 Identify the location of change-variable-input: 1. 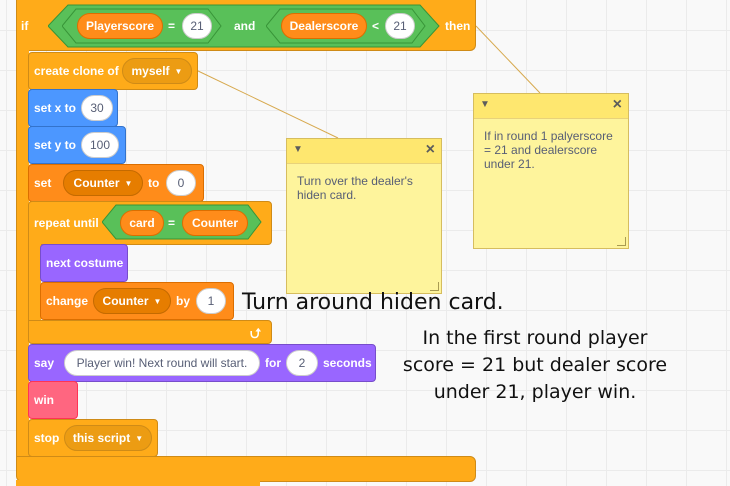
(211, 301).